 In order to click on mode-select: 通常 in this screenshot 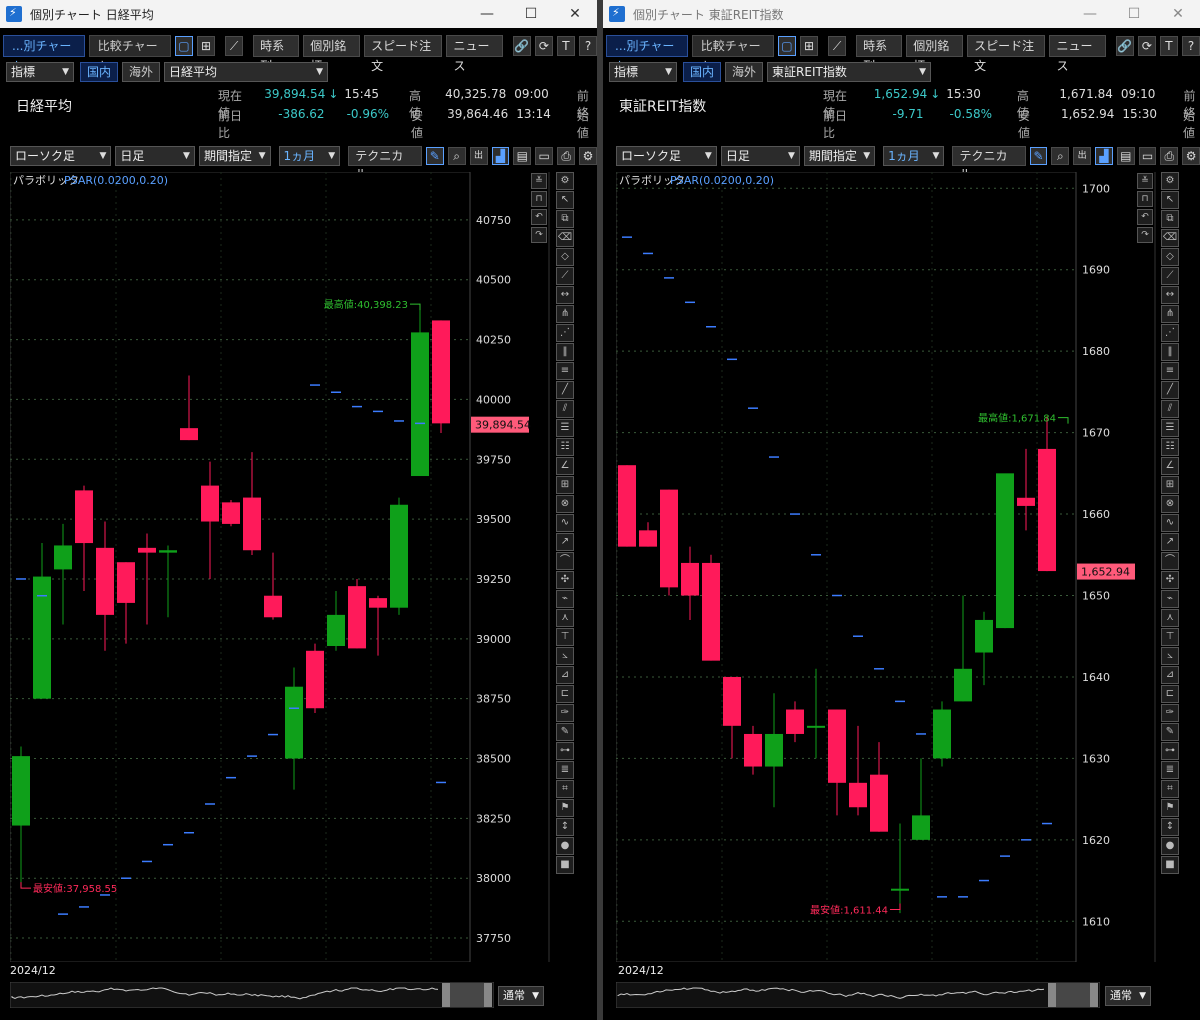, I will do `click(521, 996)`.